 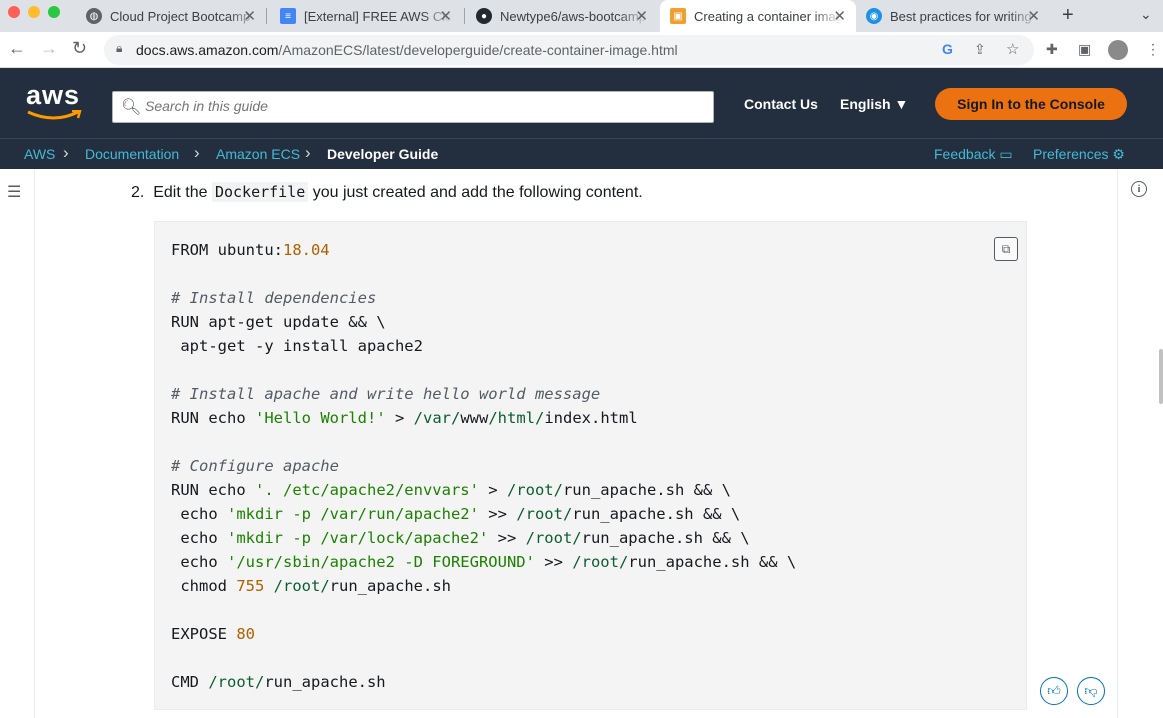 What do you see at coordinates (1140, 443) in the screenshot?
I see `right-info-rail: i` at bounding box center [1140, 443].